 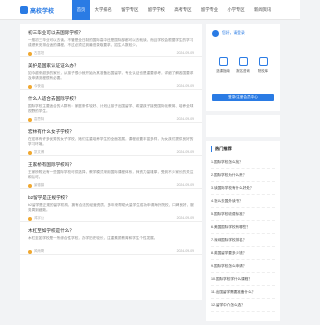 I want to click on document-icon, so click(x=243, y=61).